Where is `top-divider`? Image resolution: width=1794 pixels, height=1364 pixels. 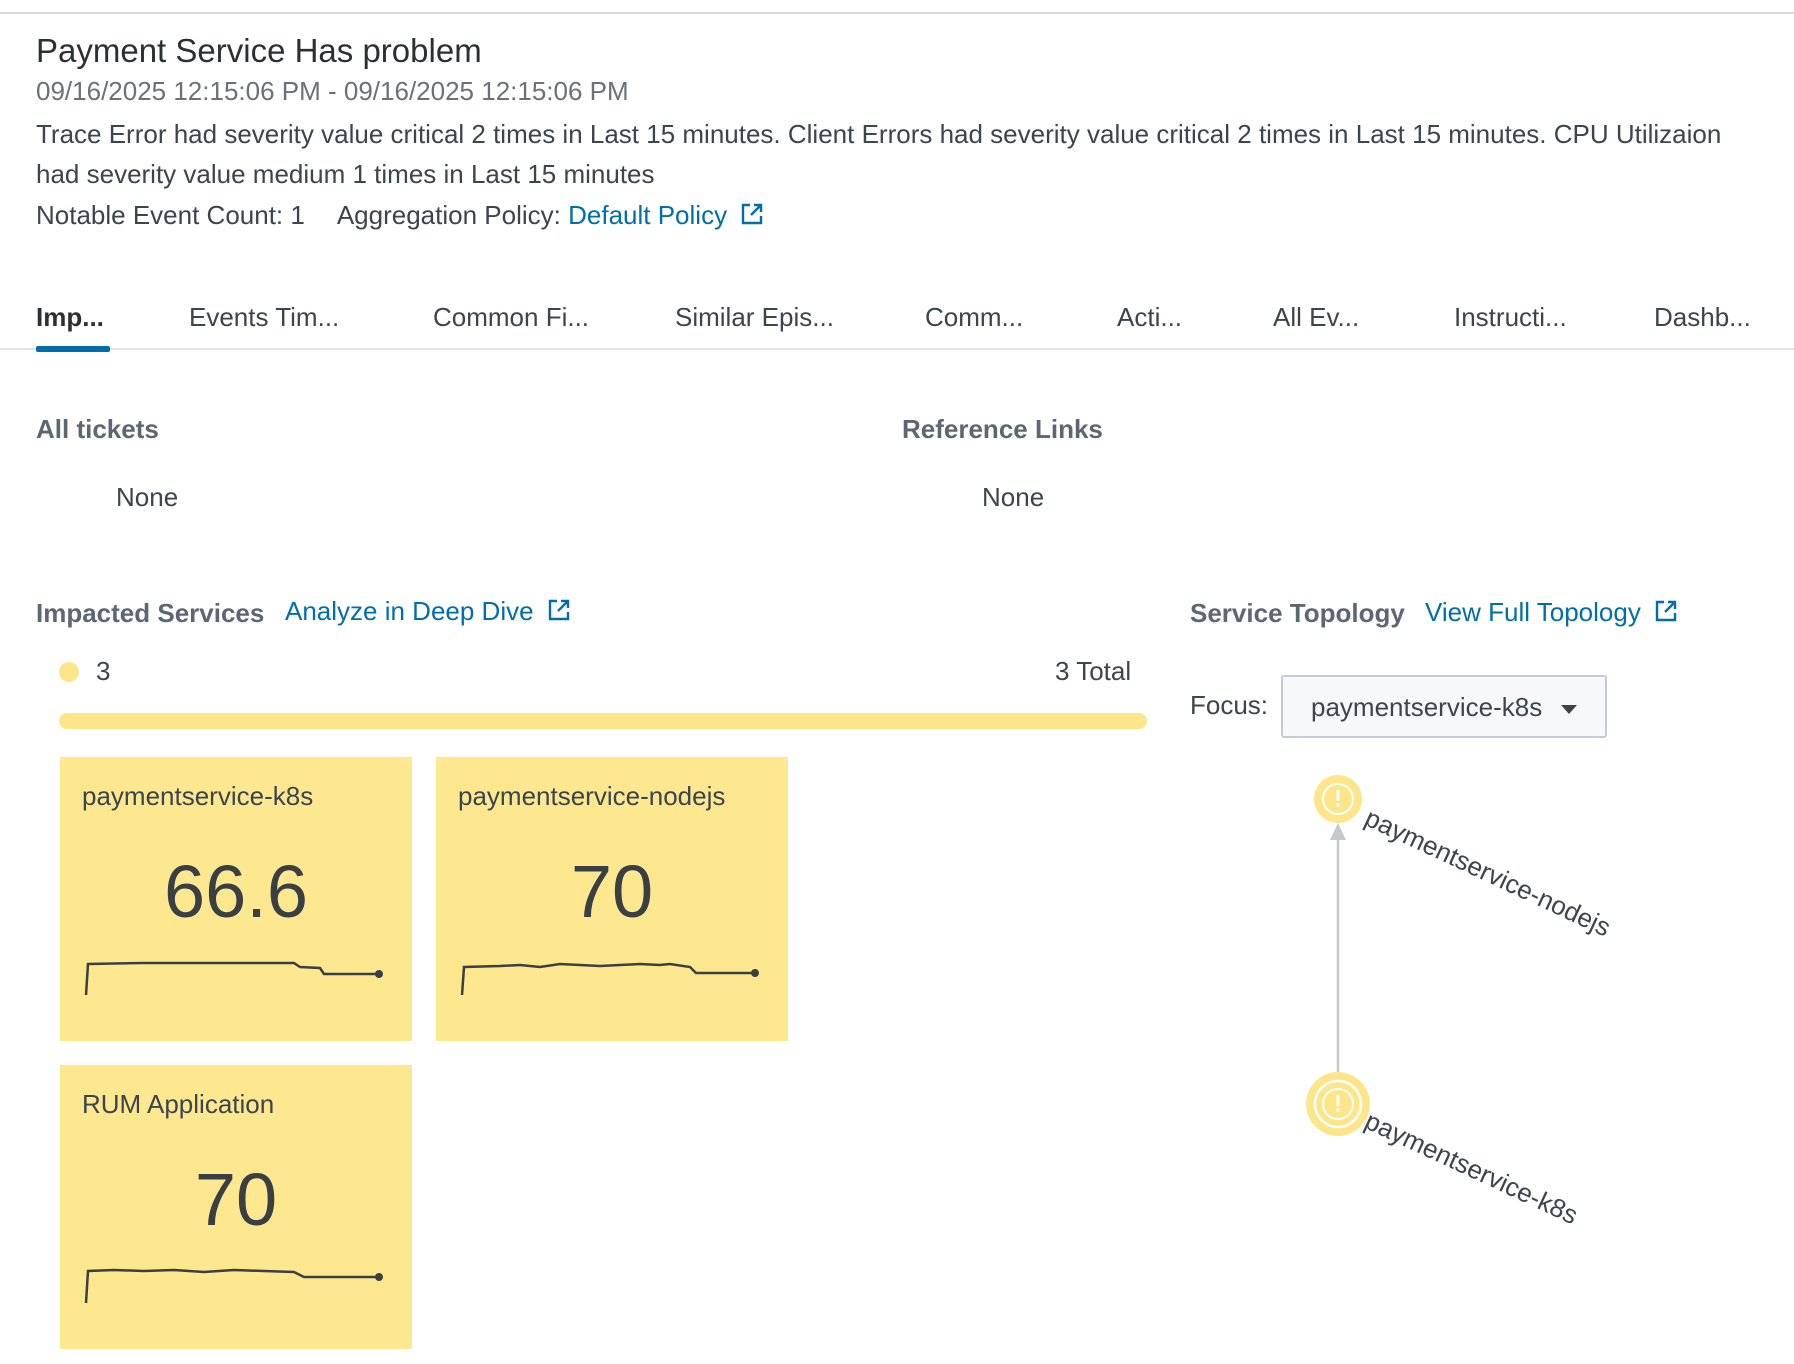 top-divider is located at coordinates (897, 13).